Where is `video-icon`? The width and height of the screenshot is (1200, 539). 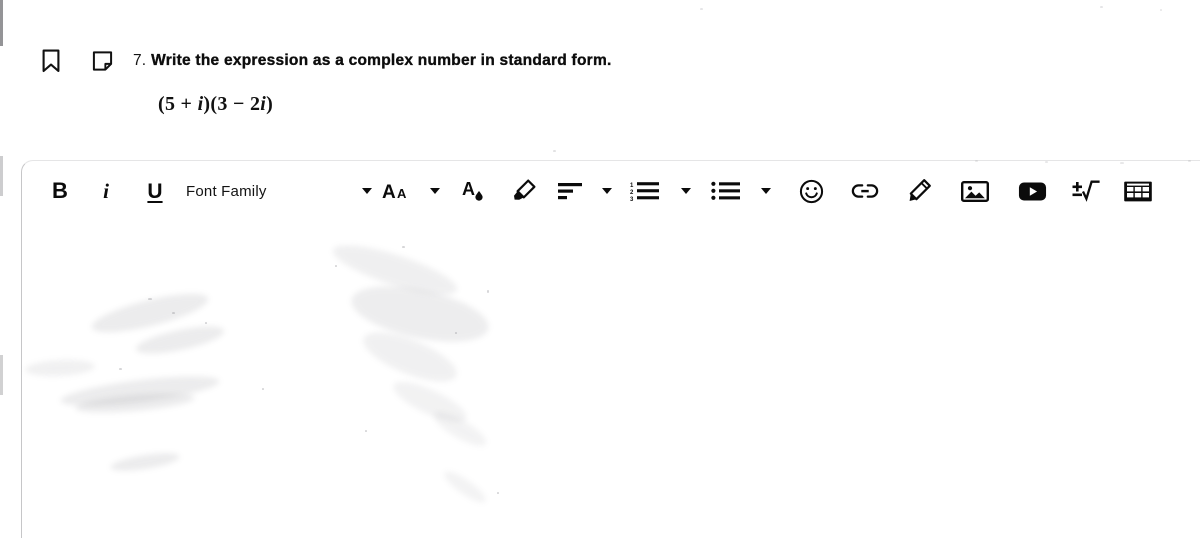 video-icon is located at coordinates (1032, 191).